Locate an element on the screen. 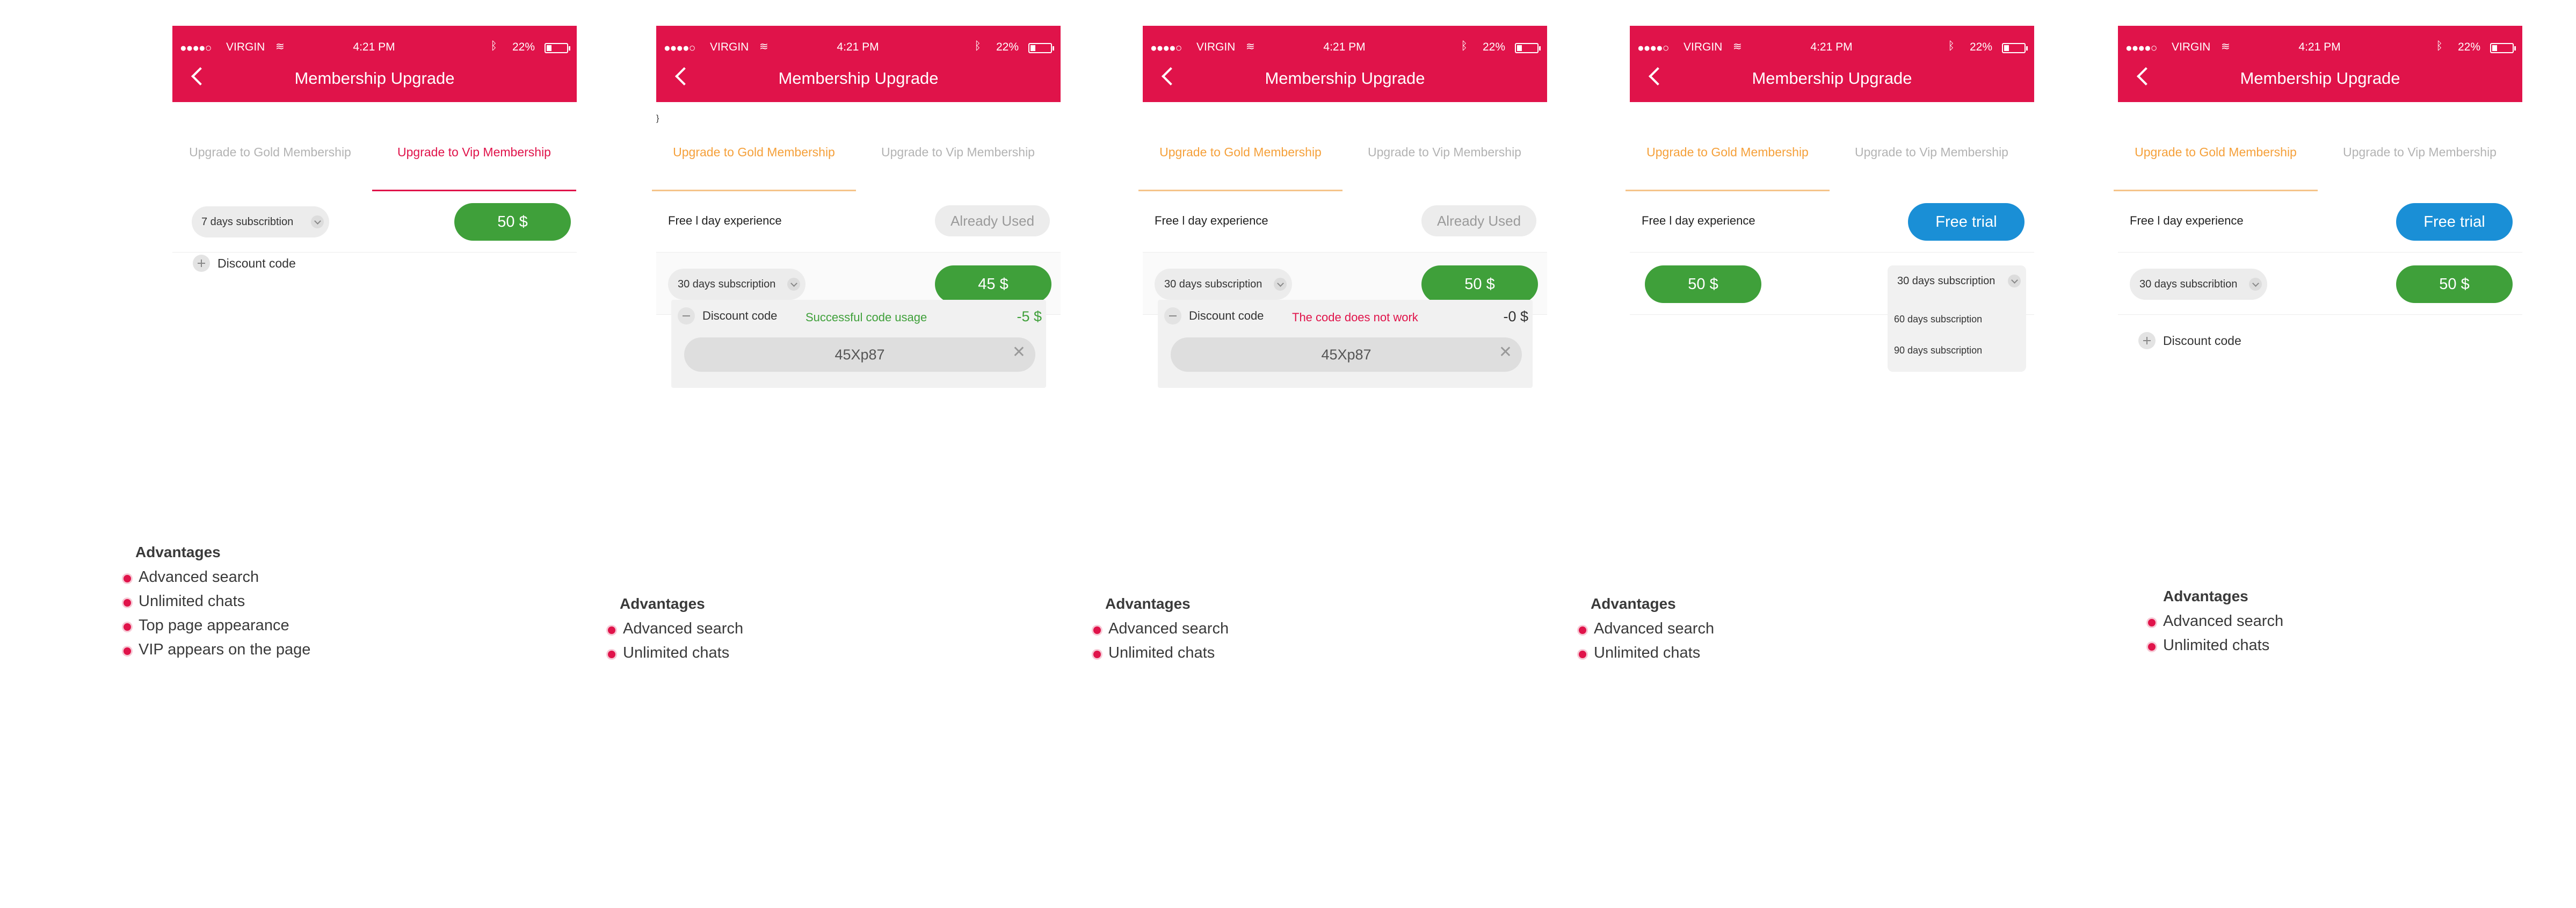 The height and width of the screenshot is (908, 2576). free-trial-row: Free l day experience Already Used is located at coordinates (1345, 221).